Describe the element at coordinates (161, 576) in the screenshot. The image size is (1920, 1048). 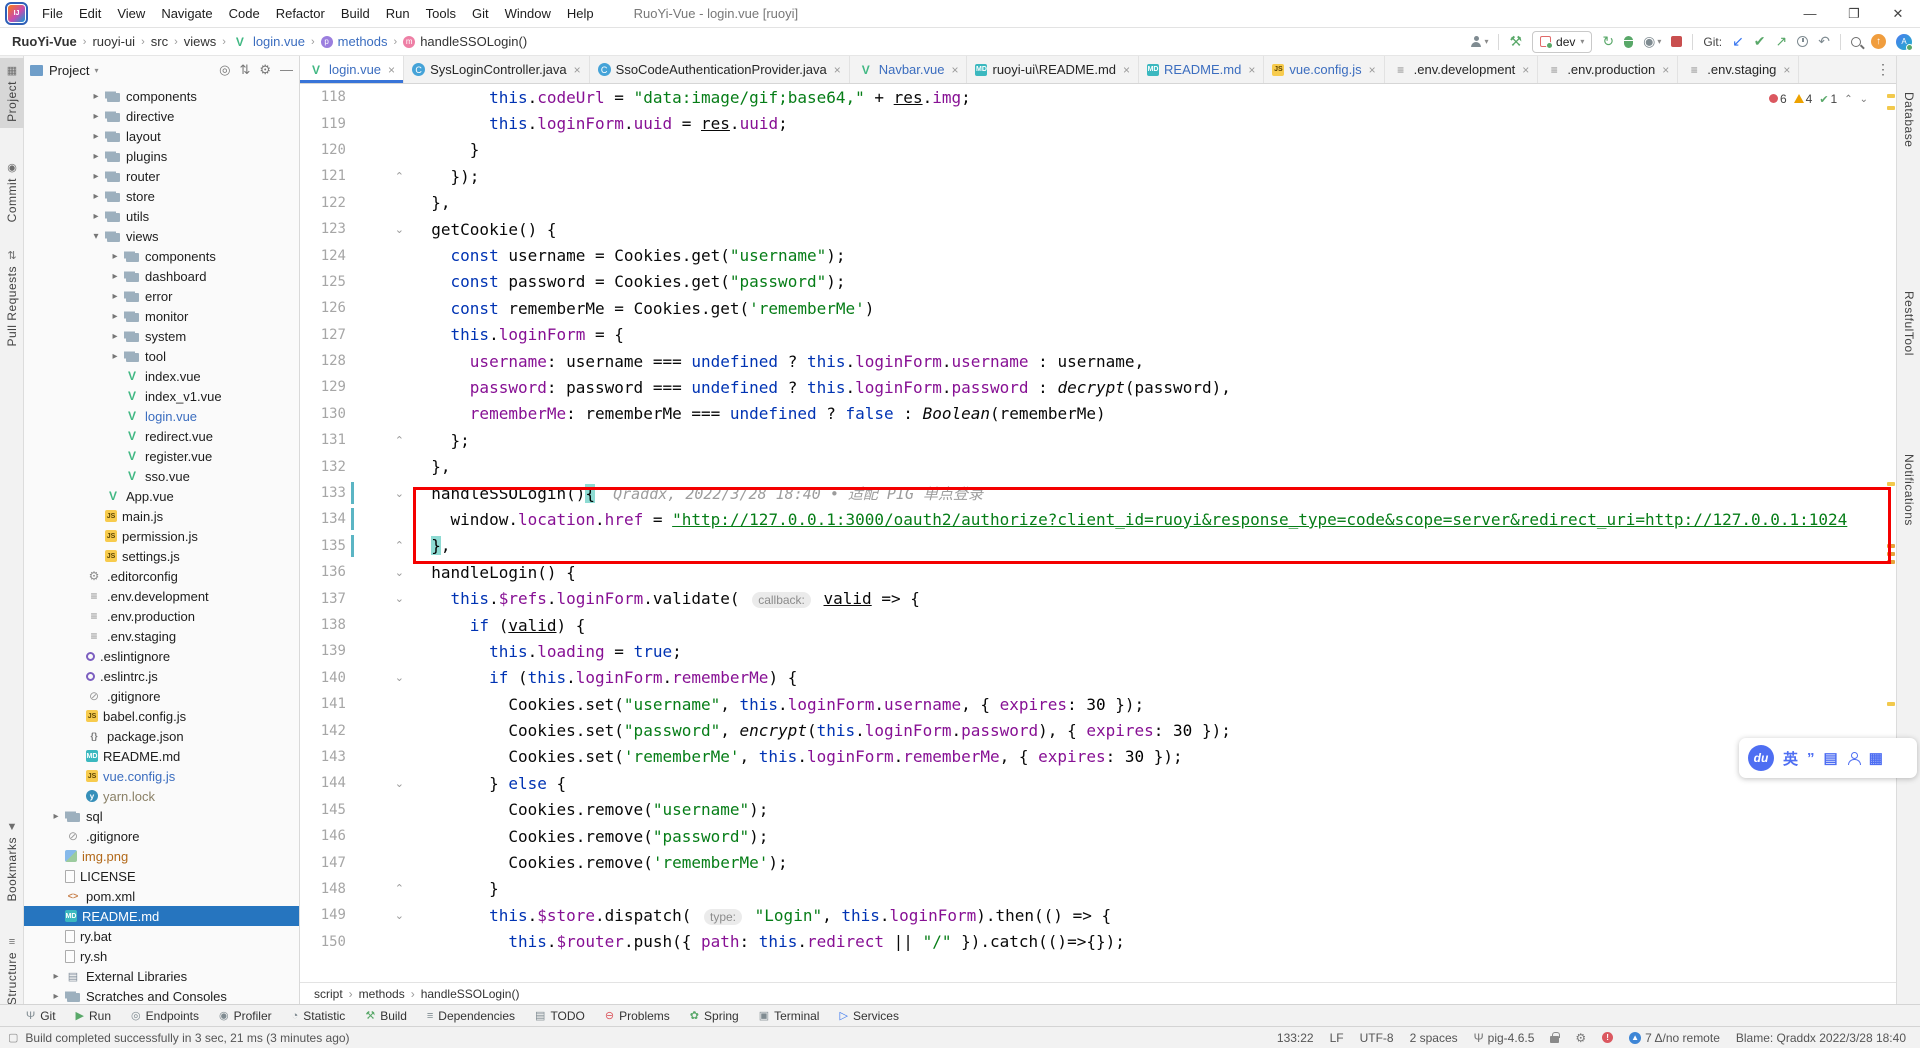
I see `tree-item-.editorconfig: ⚙ .editorconfig` at that location.